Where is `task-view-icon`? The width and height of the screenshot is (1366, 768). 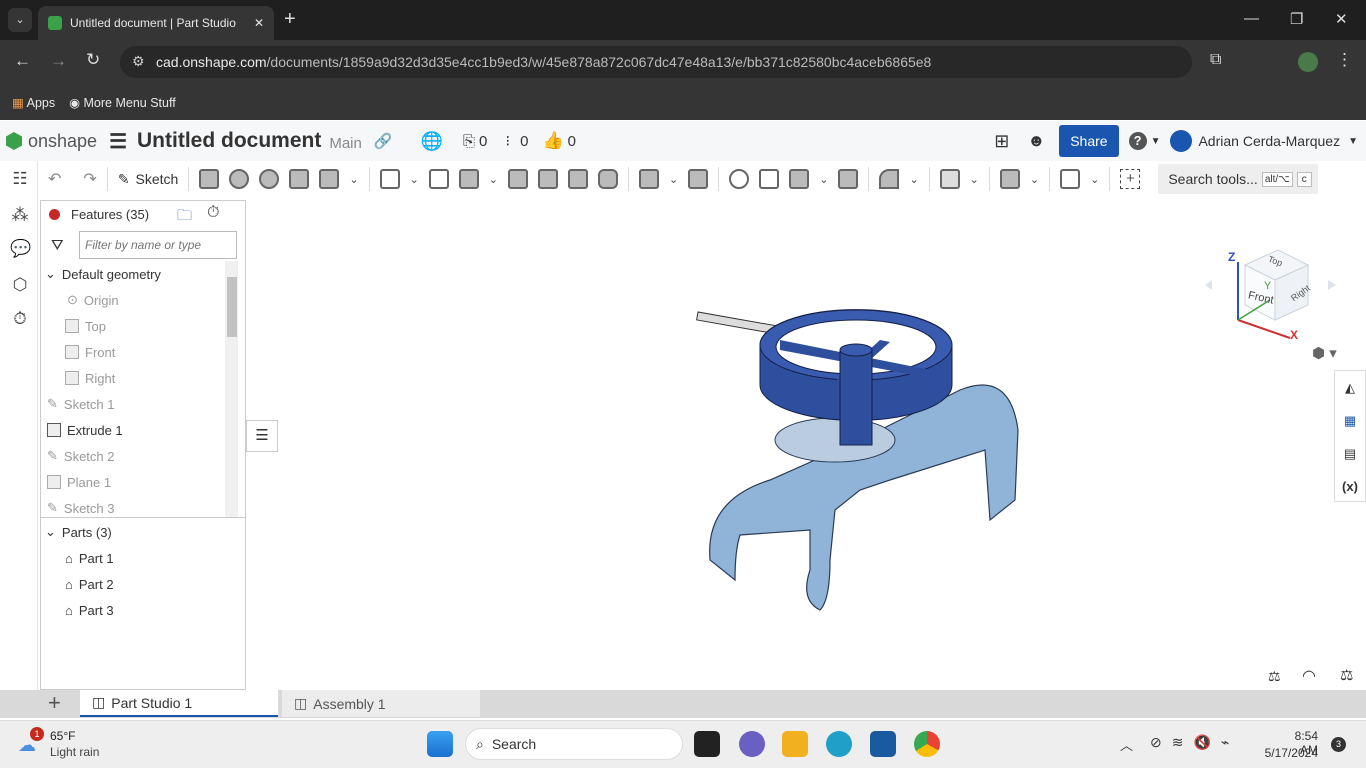
task-view-icon is located at coordinates (707, 744).